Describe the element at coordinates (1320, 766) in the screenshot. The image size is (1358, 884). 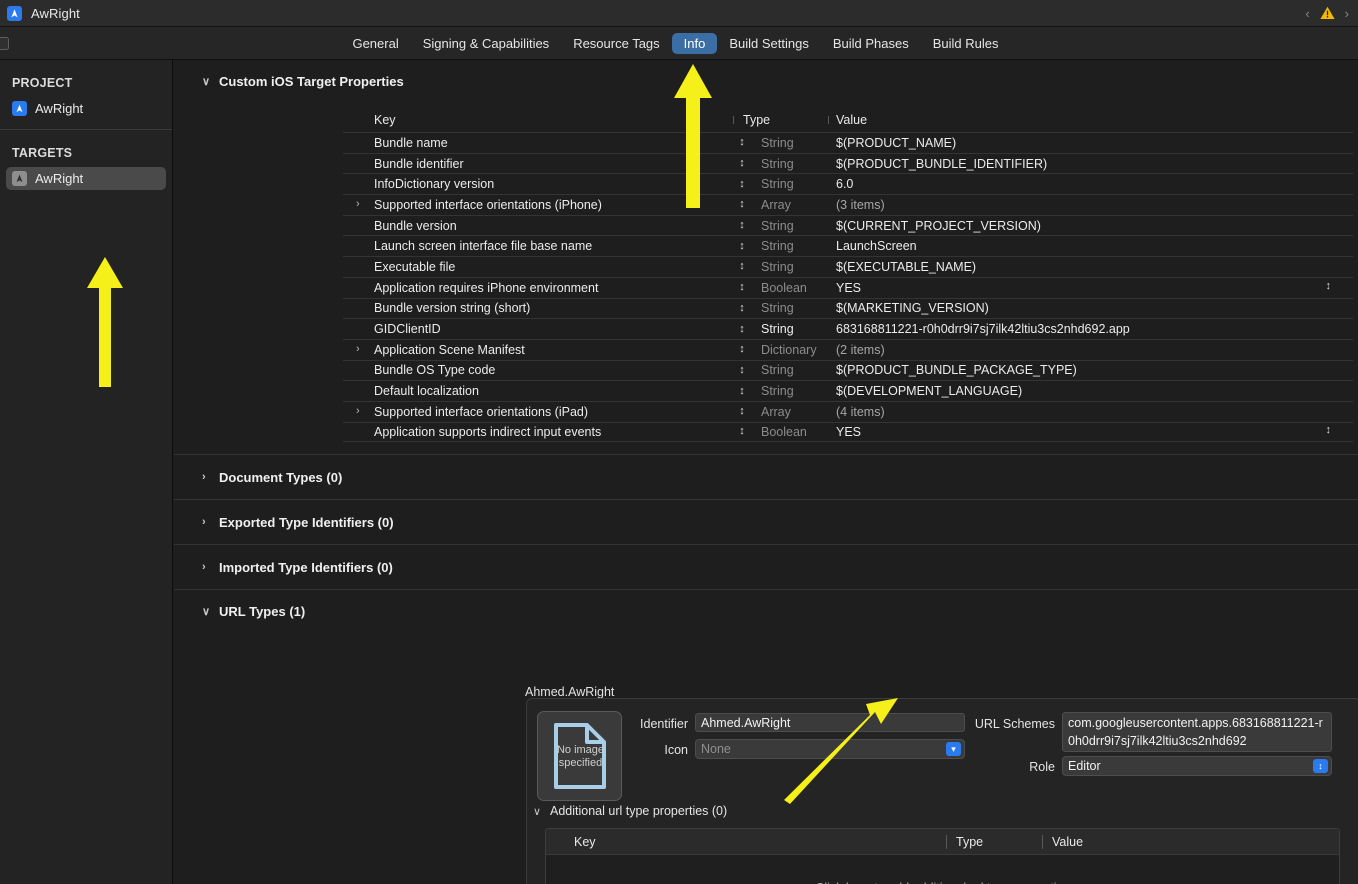
I see `popup-stepper-icon: ↕` at that location.